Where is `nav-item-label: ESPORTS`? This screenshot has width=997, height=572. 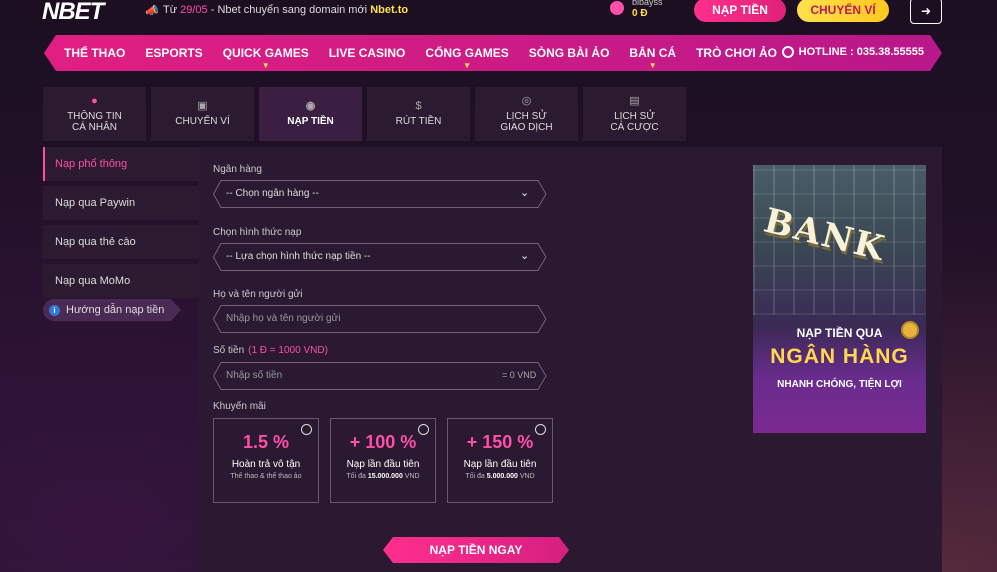 nav-item-label: ESPORTS is located at coordinates (174, 53).